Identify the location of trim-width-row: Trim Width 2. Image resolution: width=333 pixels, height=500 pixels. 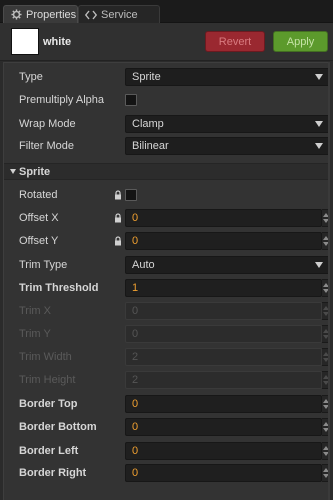
(167, 357).